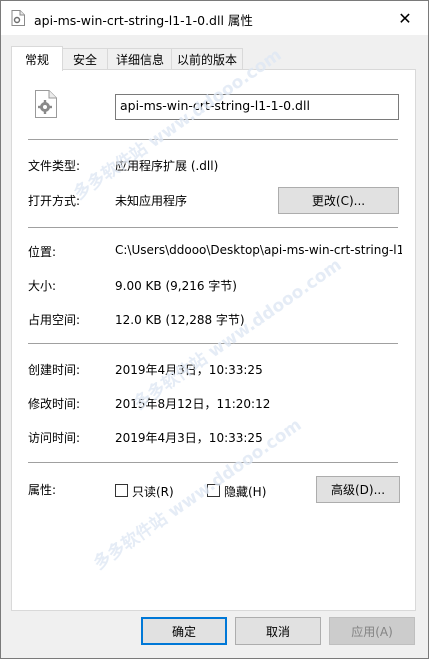 The width and height of the screenshot is (429, 659). I want to click on readonly-checkbox-label: 只读(R), so click(153, 491).